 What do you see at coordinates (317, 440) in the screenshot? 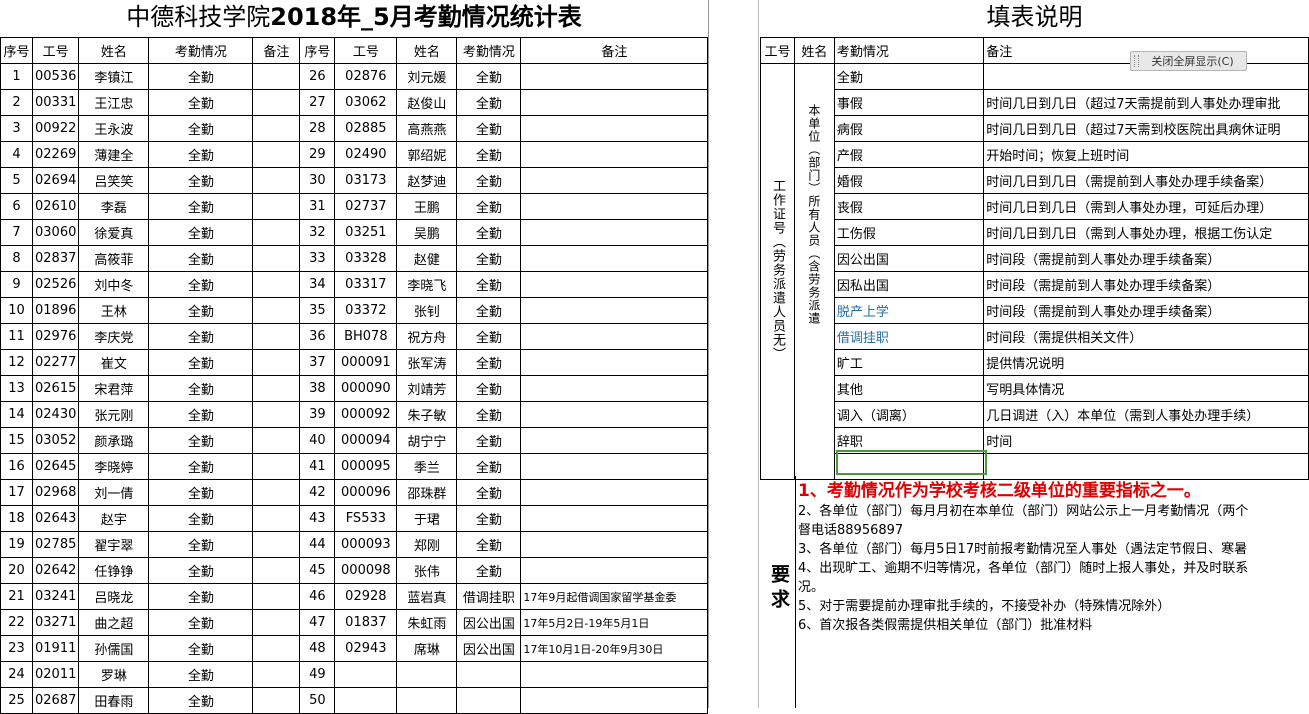
I see `seq-cell: 40` at bounding box center [317, 440].